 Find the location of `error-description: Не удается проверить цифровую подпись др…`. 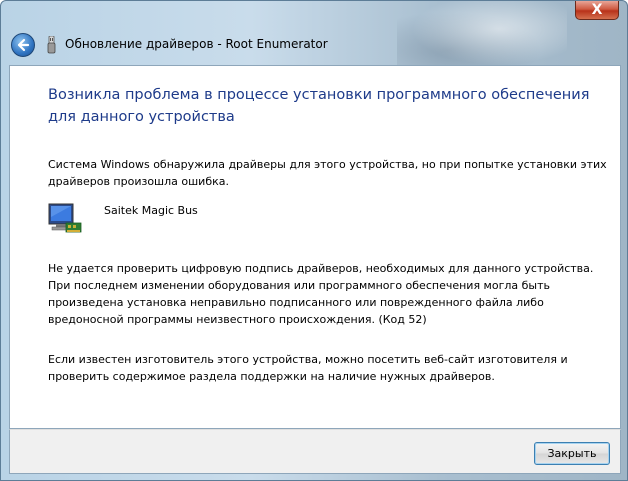

error-description: Не удается проверить цифровую подпись др… is located at coordinates (321, 294).